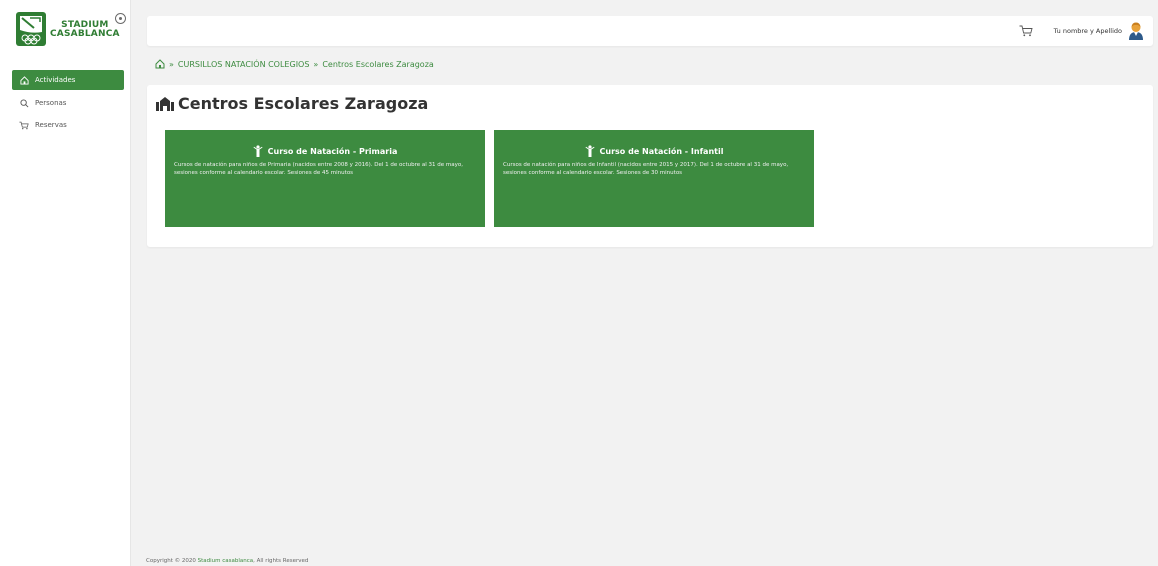 This screenshot has height=566, width=1158. I want to click on sidebar-item-label: Reservas, so click(51, 125).